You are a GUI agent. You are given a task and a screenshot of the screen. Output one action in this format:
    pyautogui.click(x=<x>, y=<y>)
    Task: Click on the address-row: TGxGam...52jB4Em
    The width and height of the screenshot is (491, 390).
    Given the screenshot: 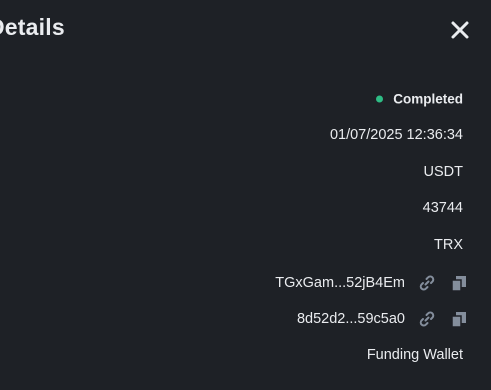 What is the action you would take?
    pyautogui.click(x=245, y=283)
    